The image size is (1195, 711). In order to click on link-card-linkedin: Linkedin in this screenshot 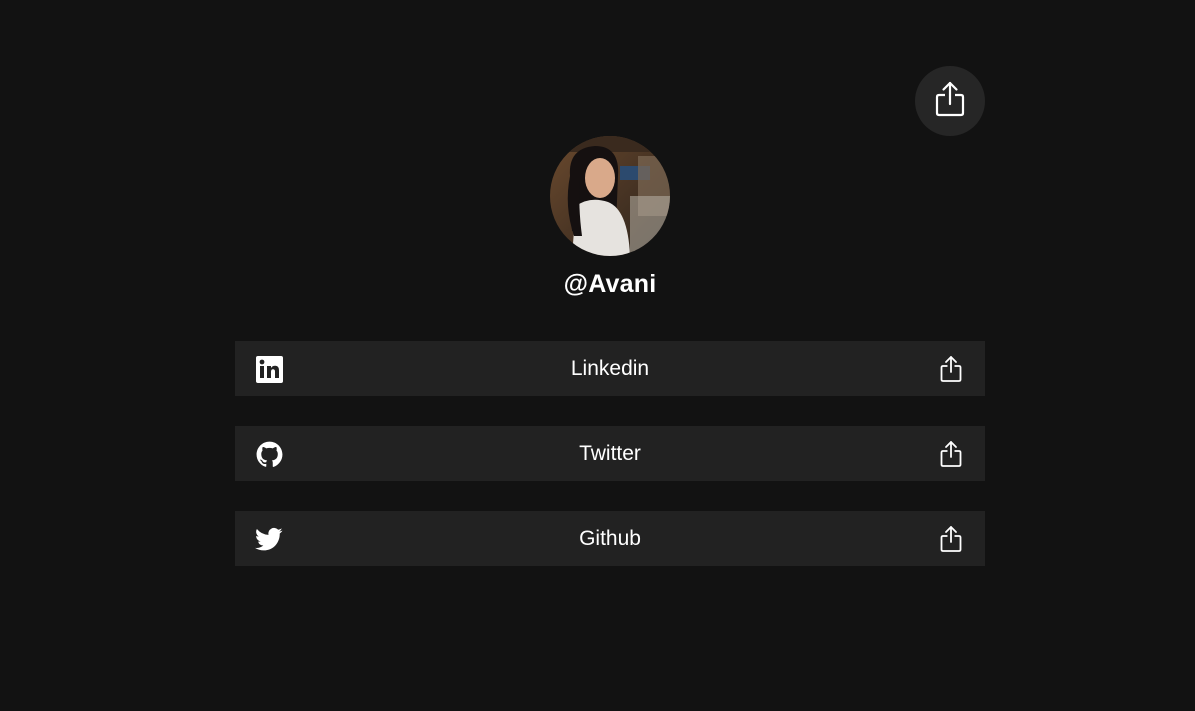, I will do `click(610, 368)`.